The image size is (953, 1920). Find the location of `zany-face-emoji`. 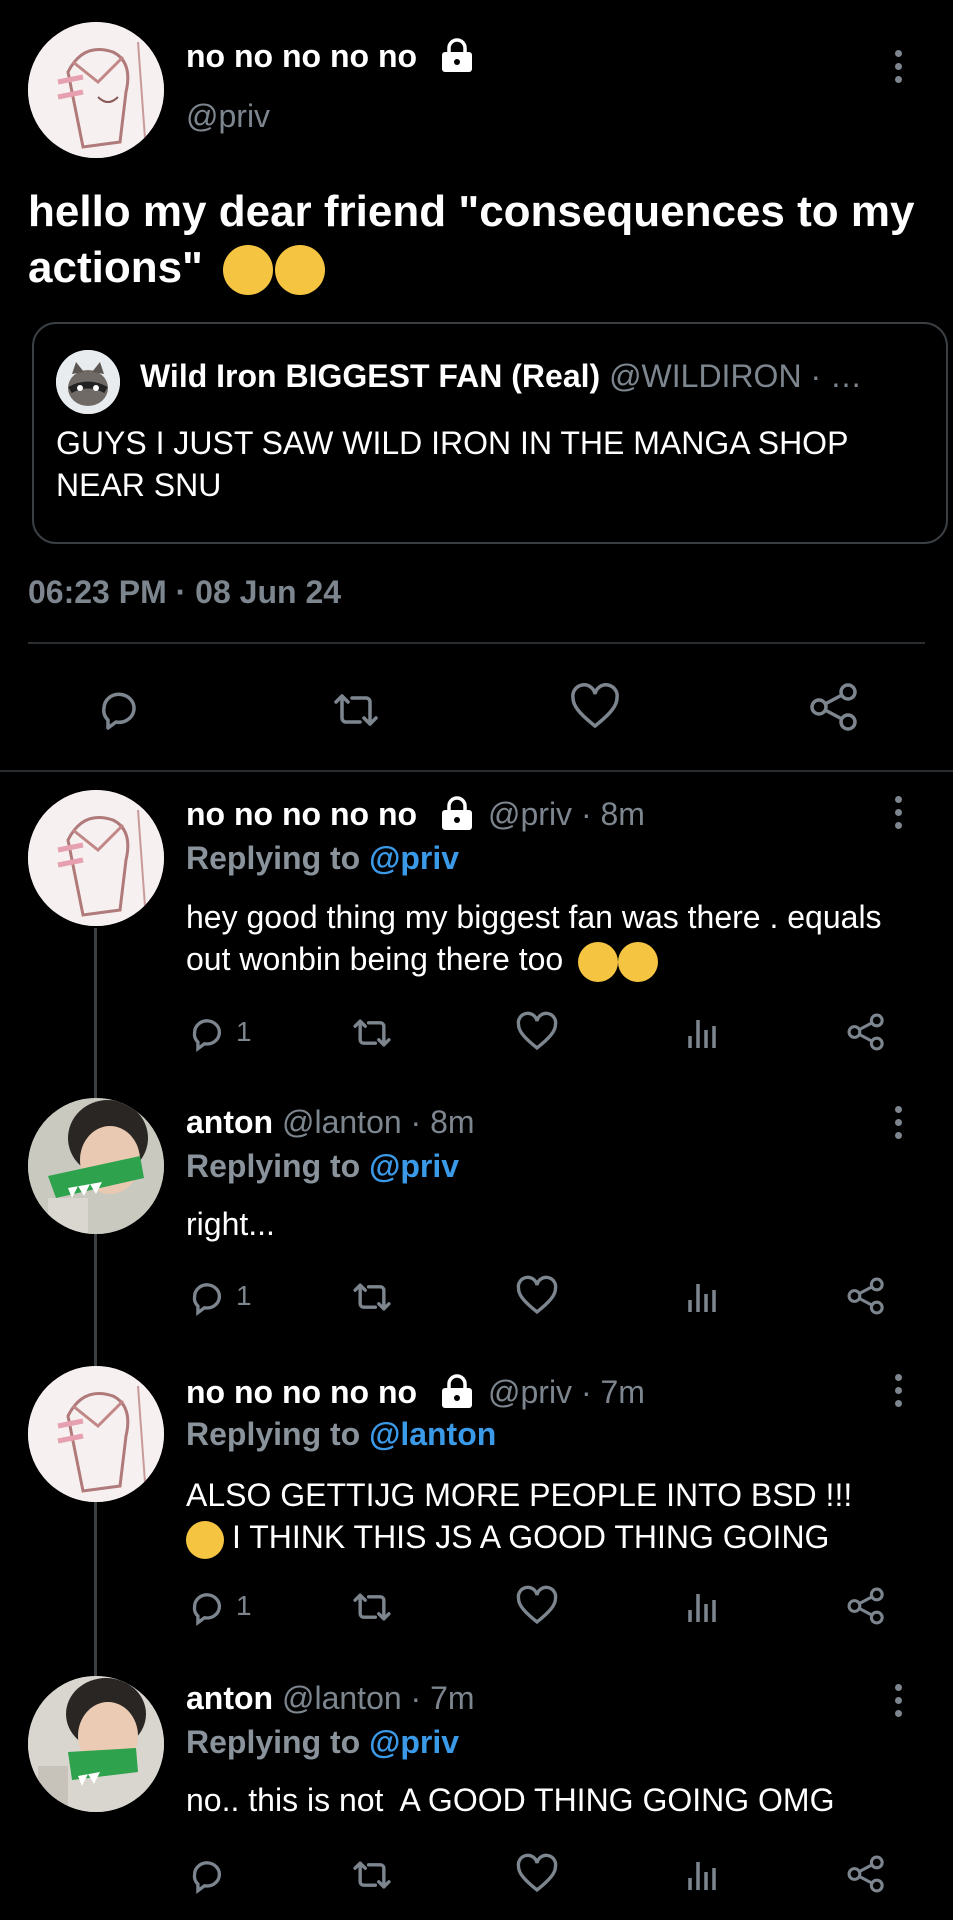

zany-face-emoji is located at coordinates (615, 961).